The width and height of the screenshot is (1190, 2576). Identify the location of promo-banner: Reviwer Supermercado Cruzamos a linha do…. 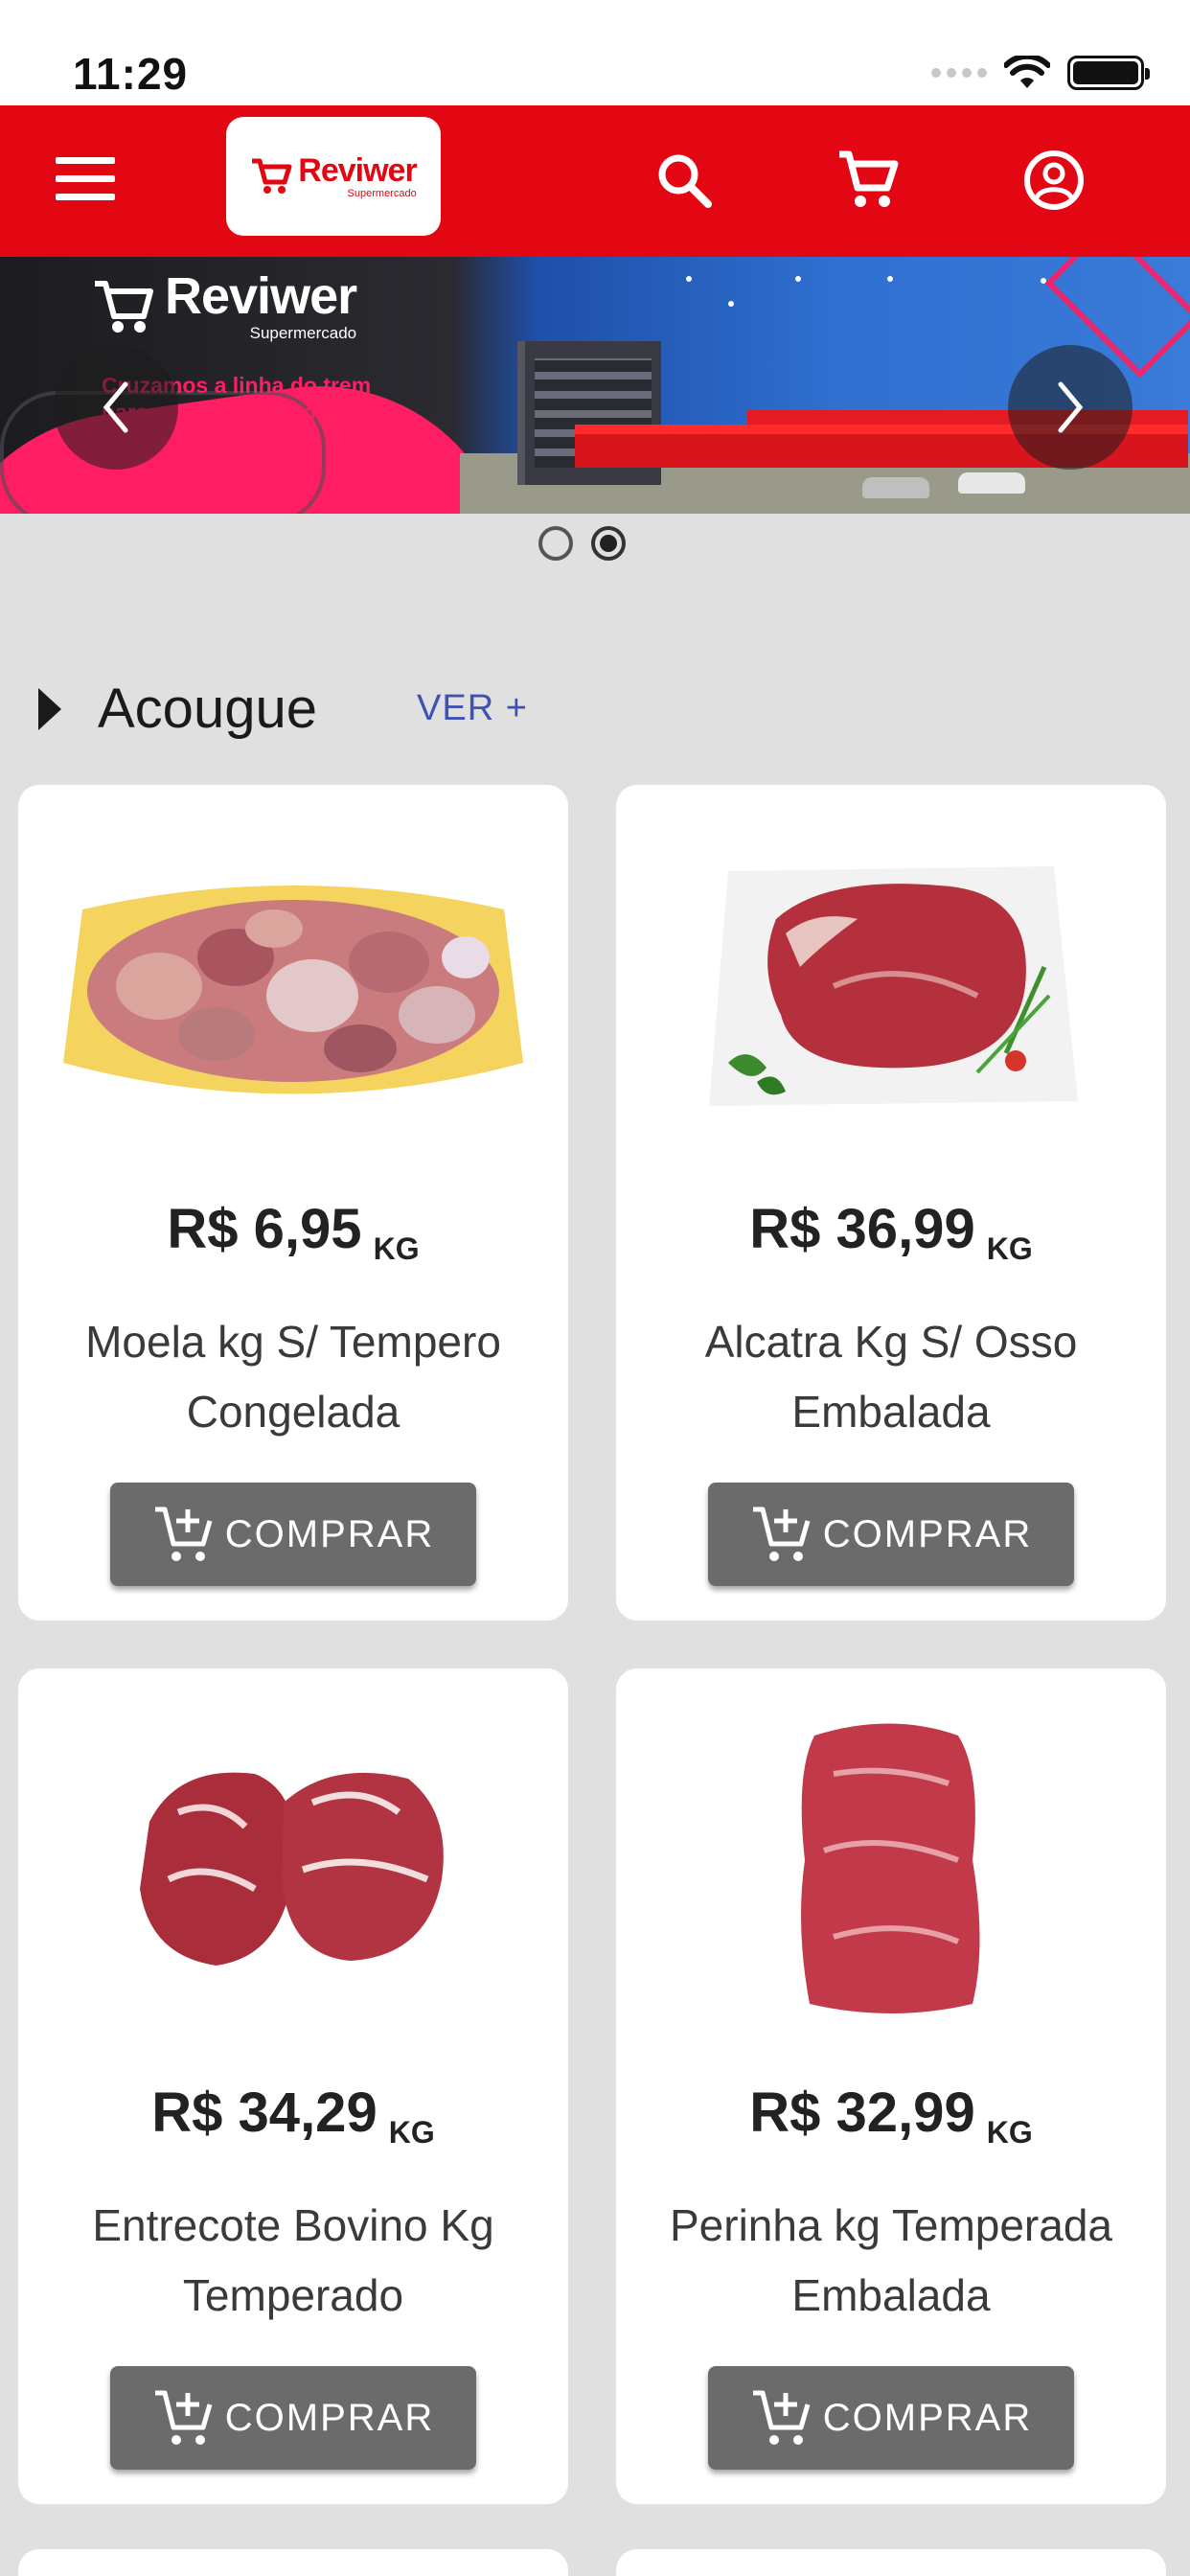
(595, 385).